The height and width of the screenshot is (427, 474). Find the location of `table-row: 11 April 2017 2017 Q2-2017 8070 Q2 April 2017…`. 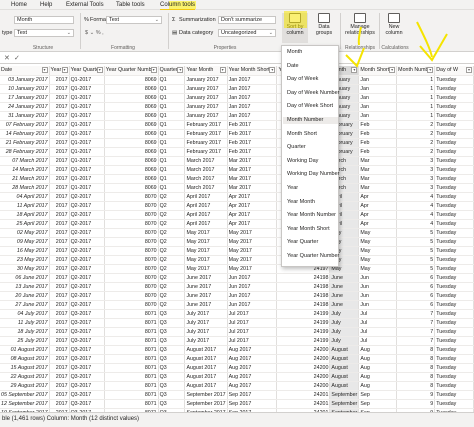

table-row: 11 April 2017 2017 Q2-2017 8070 Q2 April 2017… is located at coordinates (237, 206).